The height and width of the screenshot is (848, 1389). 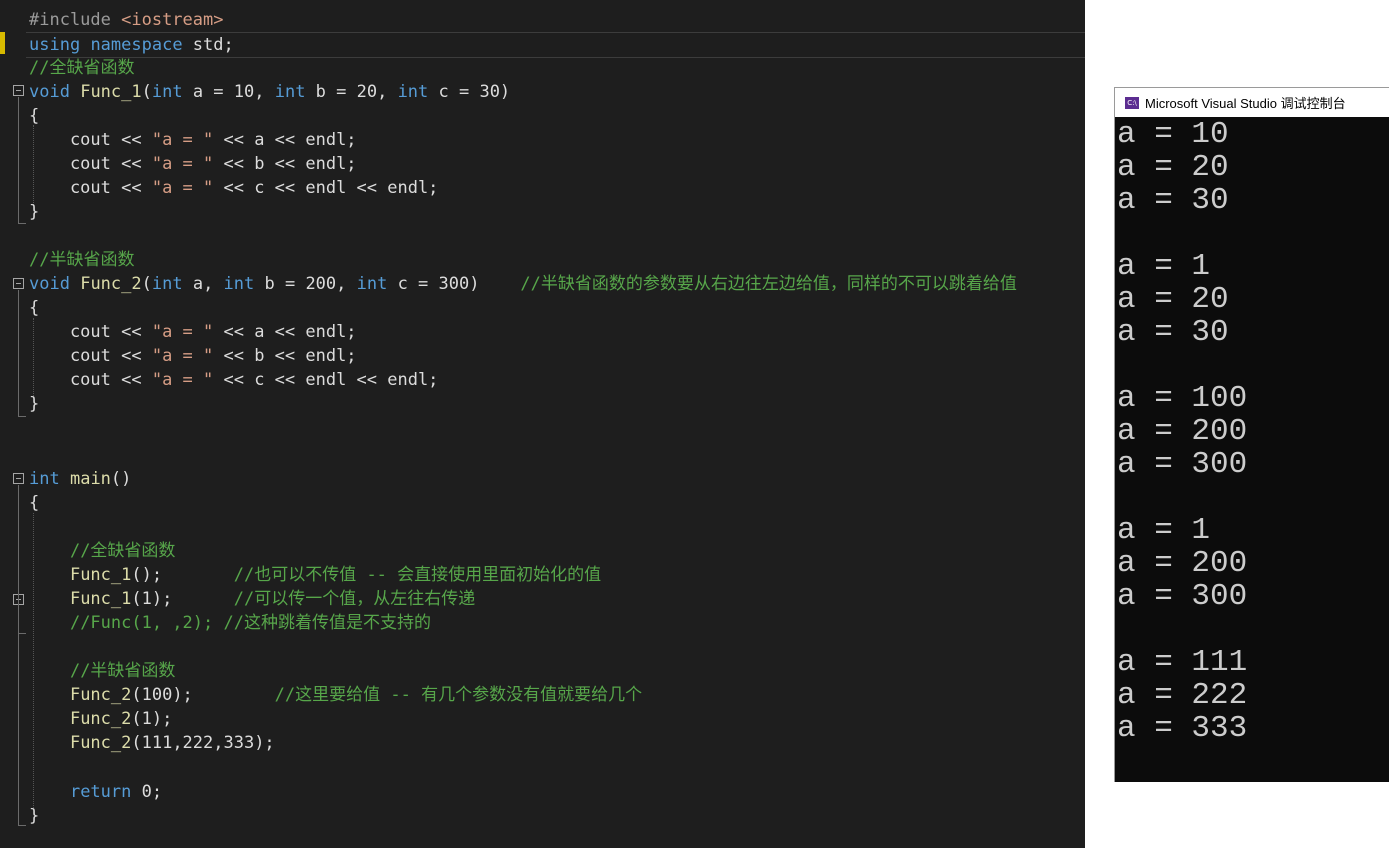 What do you see at coordinates (1182, 728) in the screenshot?
I see `console-output-line: a = 333` at bounding box center [1182, 728].